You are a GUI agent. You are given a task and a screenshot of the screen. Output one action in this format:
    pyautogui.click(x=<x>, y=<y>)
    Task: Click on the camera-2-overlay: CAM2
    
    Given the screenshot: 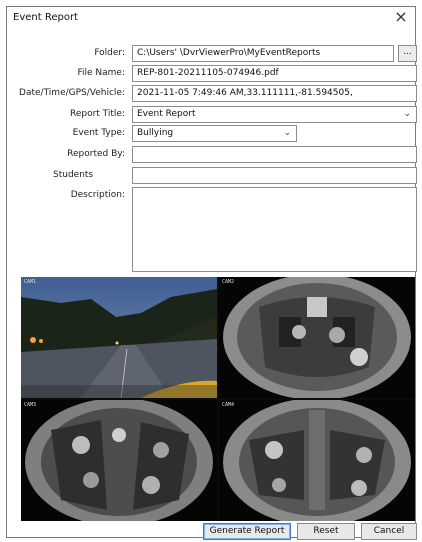 What is the action you would take?
    pyautogui.click(x=228, y=282)
    